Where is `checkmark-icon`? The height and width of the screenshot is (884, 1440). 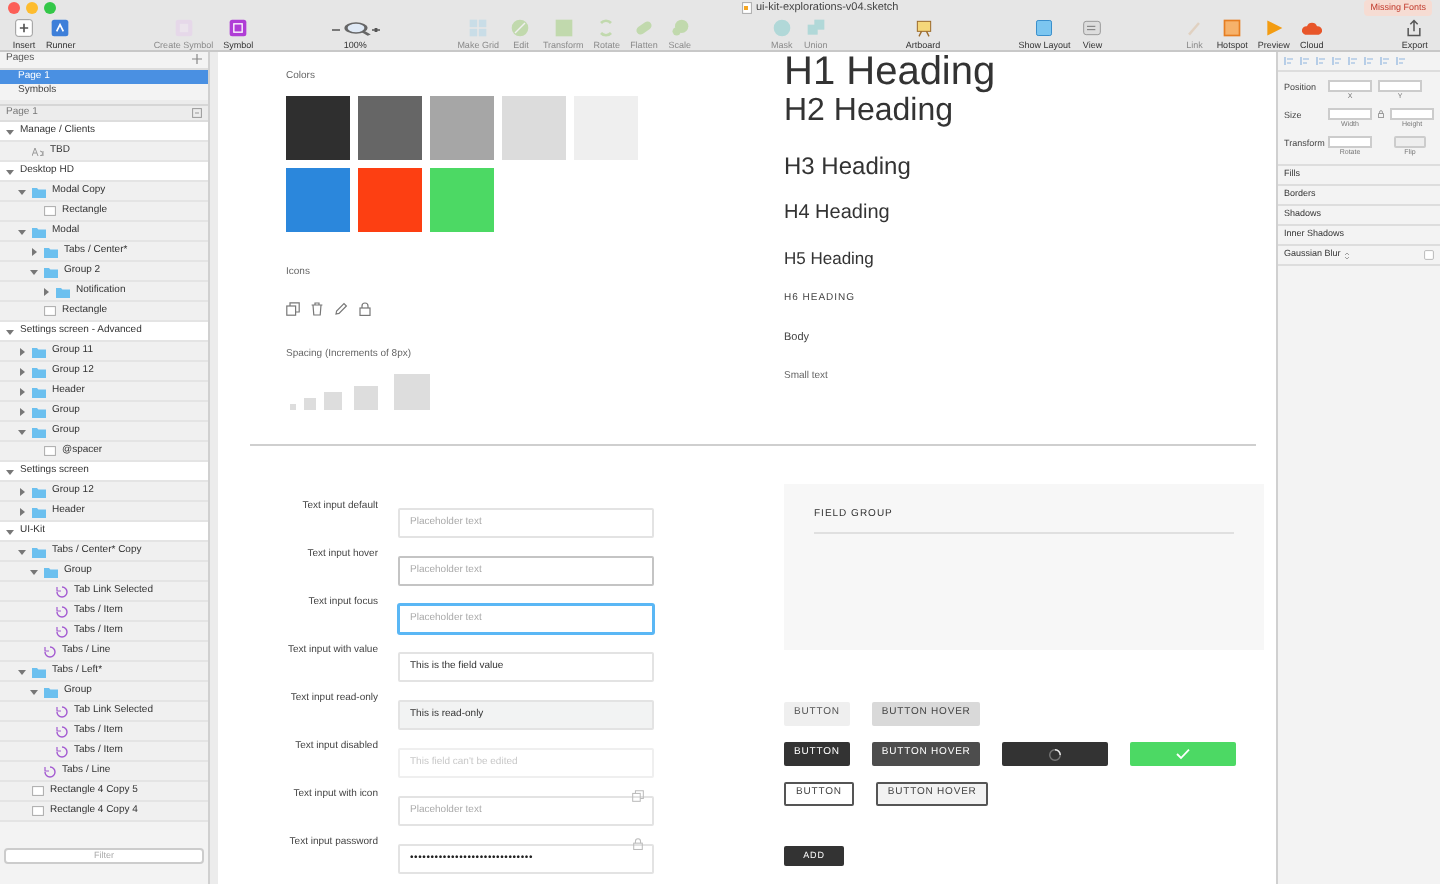 checkmark-icon is located at coordinates (1183, 754).